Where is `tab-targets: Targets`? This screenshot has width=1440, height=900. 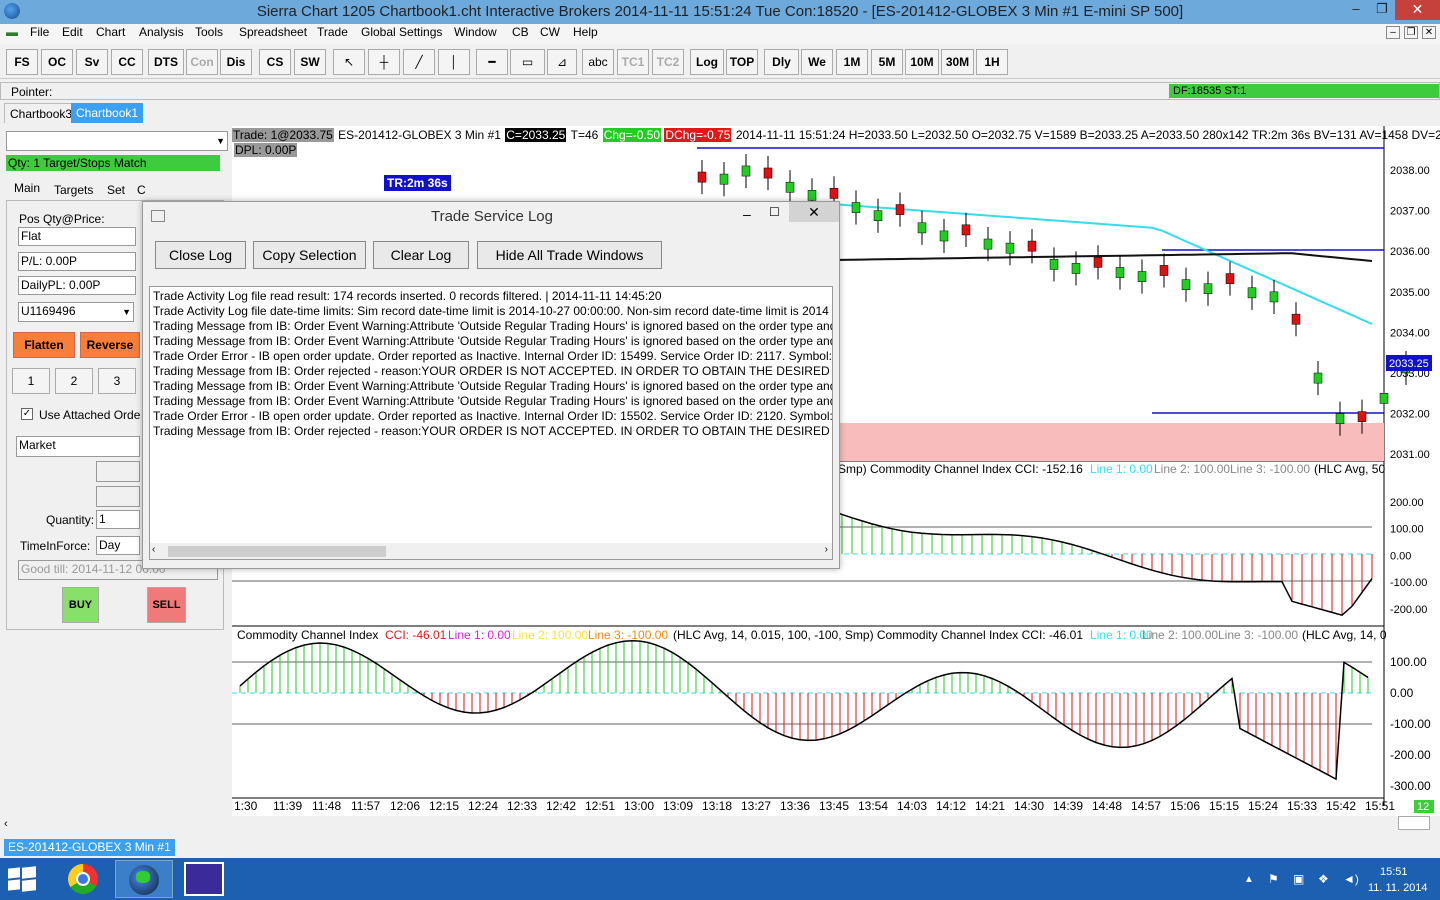
tab-targets: Targets is located at coordinates (73, 190).